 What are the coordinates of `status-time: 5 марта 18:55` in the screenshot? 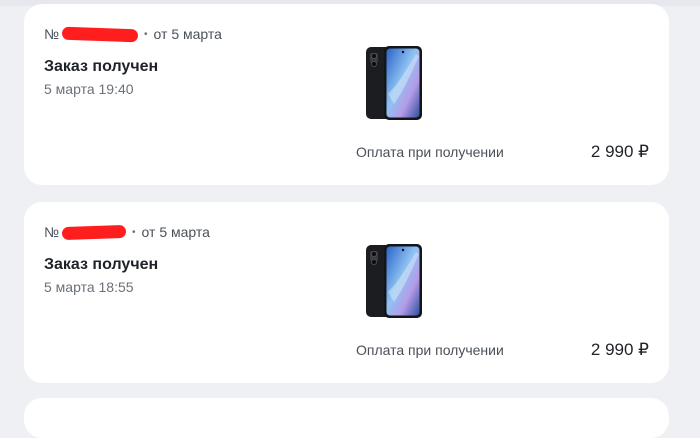 It's located at (89, 287).